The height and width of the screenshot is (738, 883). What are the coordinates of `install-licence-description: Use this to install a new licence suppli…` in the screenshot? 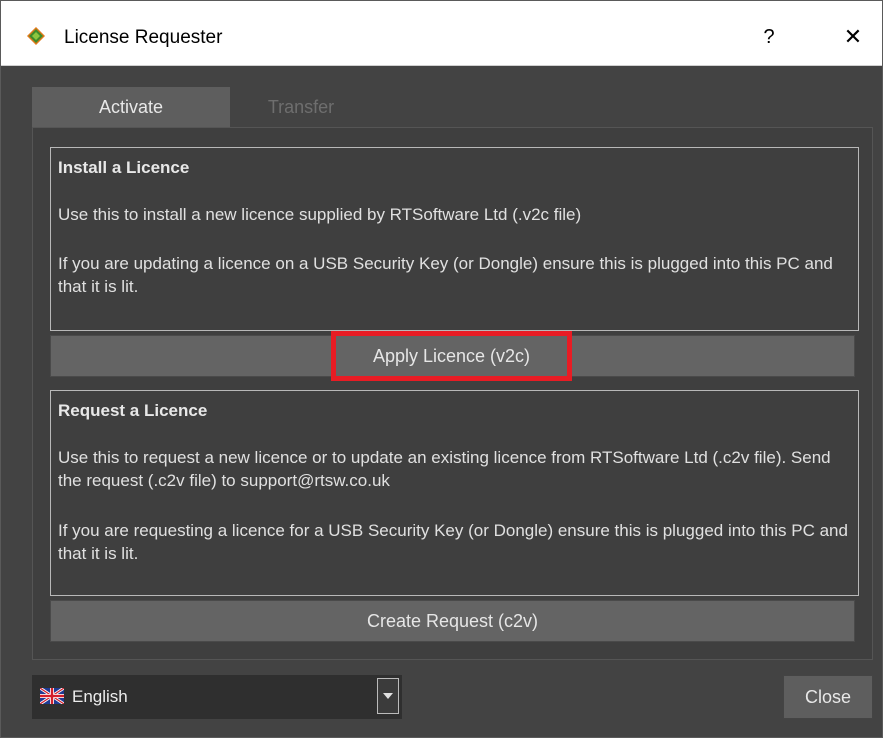 It's located at (320, 214).